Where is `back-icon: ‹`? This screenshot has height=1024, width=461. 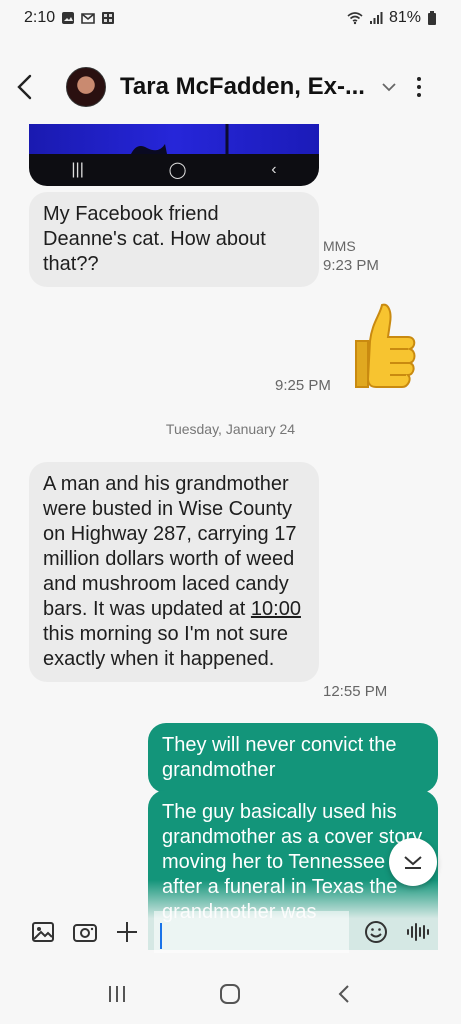
back-icon: ‹ is located at coordinates (274, 169).